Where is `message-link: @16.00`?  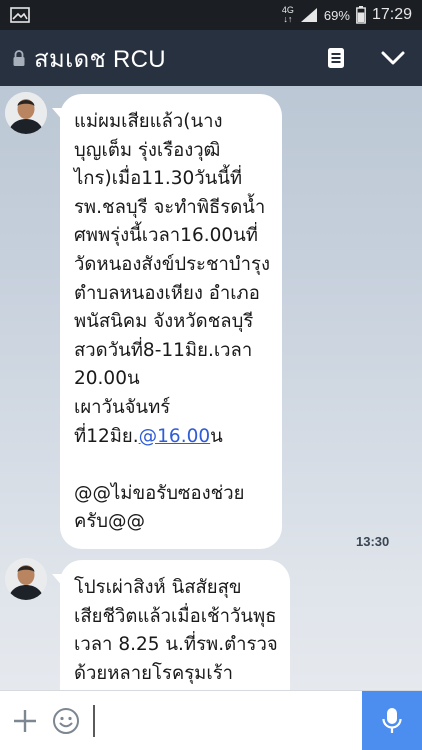 message-link: @16.00 is located at coordinates (174, 436).